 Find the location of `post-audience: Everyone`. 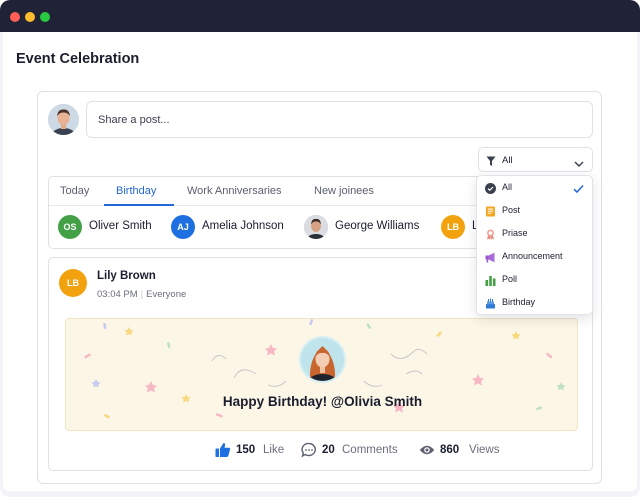

post-audience: Everyone is located at coordinates (166, 294).